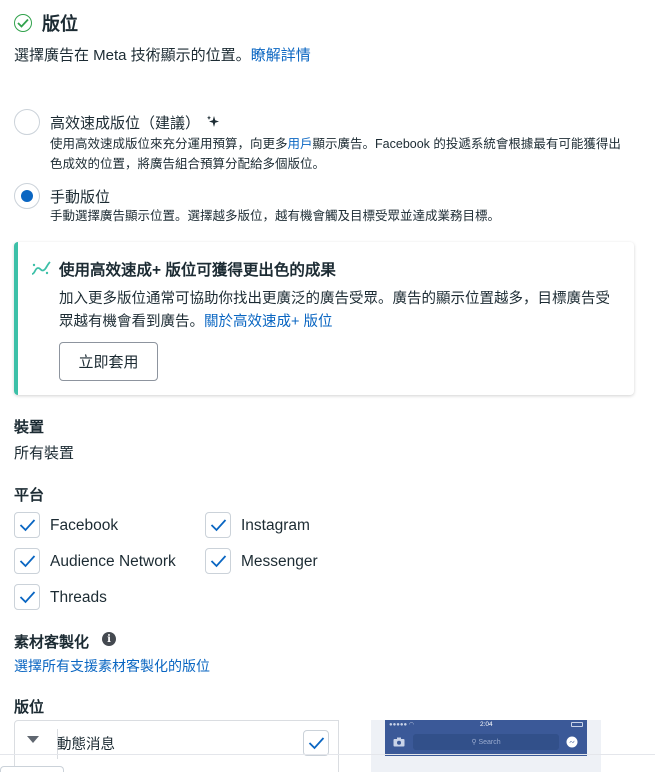  I want to click on placement-group-feeds: 動態消息, so click(176, 746).